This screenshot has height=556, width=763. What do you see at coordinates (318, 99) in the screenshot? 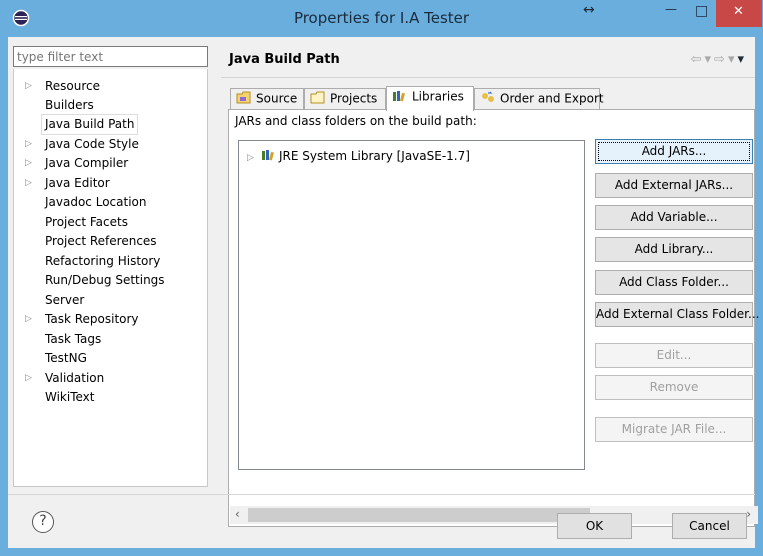
I see `projects-folder-icon` at bounding box center [318, 99].